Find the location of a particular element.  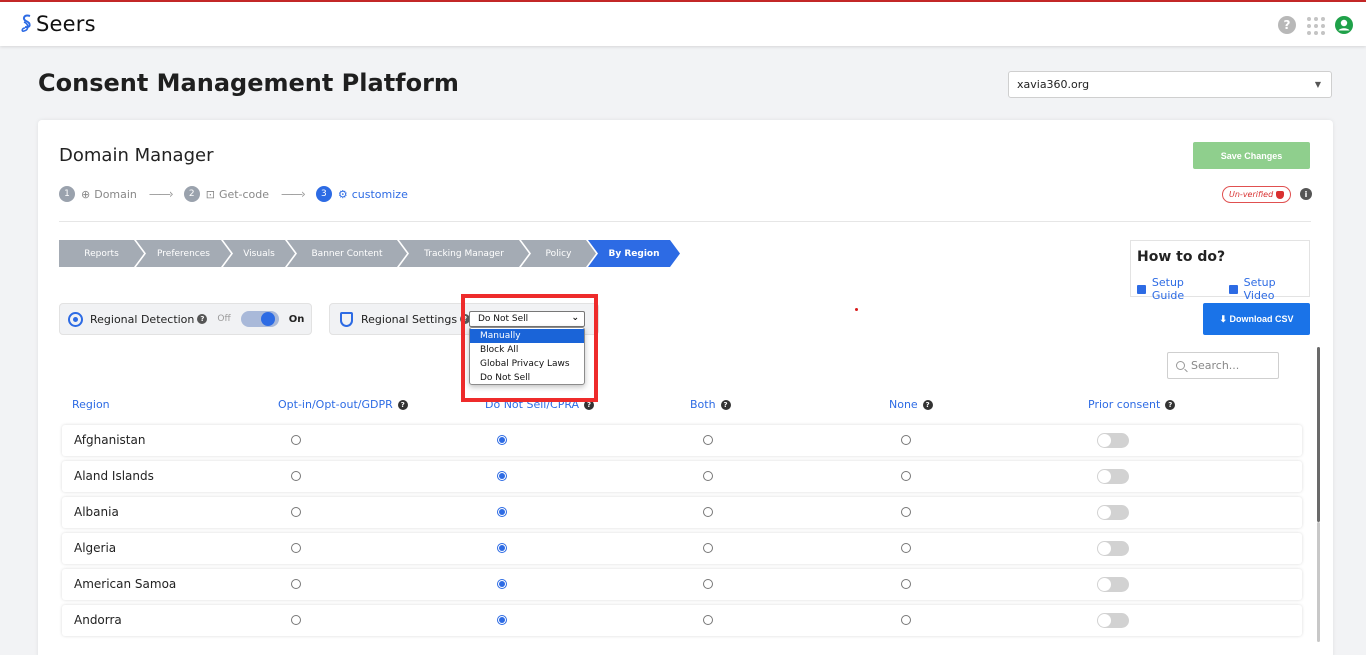

download-csv-button: ⬇ Download CSV is located at coordinates (1256, 319).